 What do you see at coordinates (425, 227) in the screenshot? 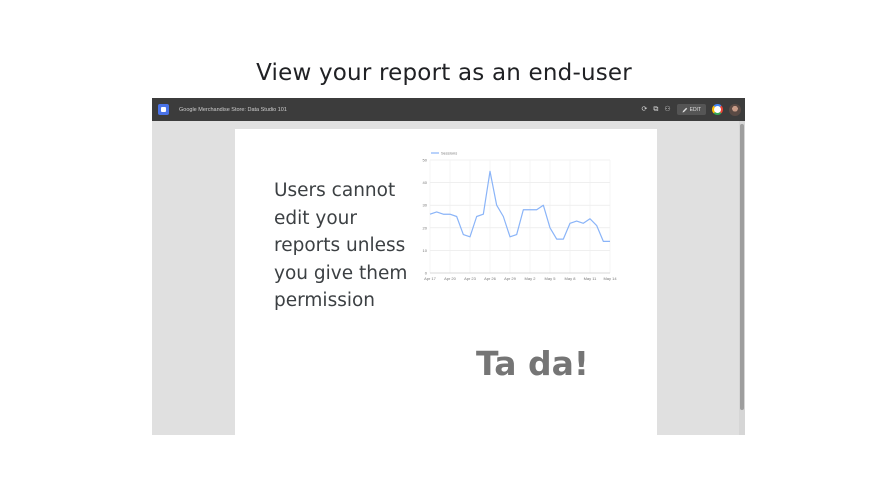
I see `y-tick-label: 20` at bounding box center [425, 227].